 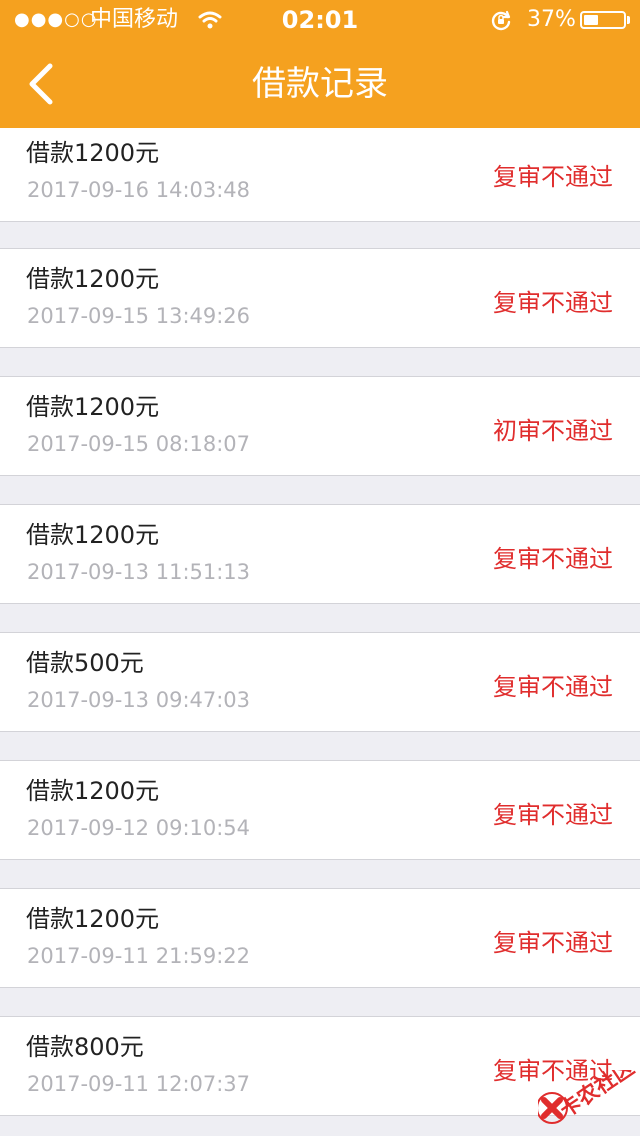 What do you see at coordinates (320, 298) in the screenshot?
I see `list-item: 借款1200元 2017-09-15 13:49:26 复审不通过` at bounding box center [320, 298].